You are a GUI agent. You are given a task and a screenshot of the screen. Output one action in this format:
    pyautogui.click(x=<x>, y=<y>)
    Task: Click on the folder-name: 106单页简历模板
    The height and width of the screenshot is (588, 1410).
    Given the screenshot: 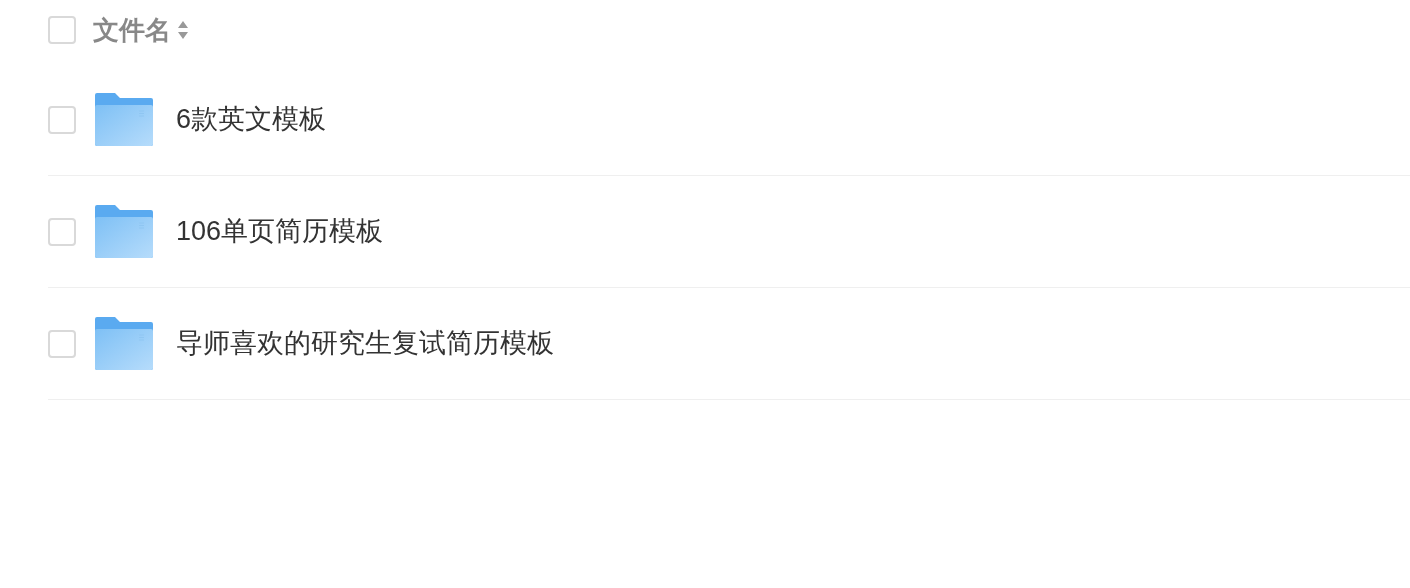 What is the action you would take?
    pyautogui.click(x=280, y=231)
    